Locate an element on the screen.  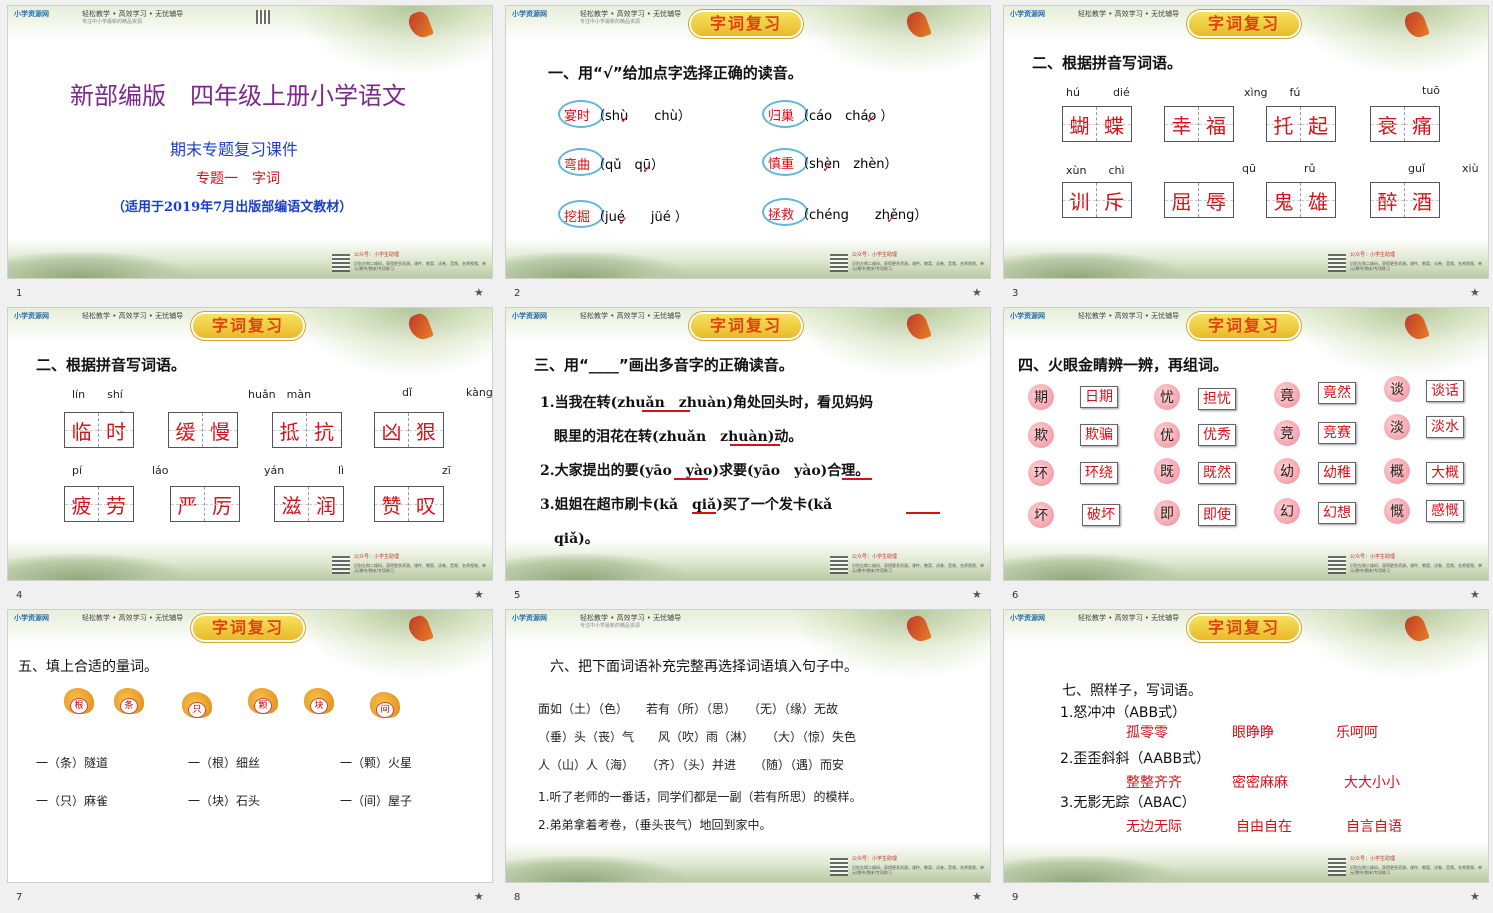
pinyin: guǐ is located at coordinates (1417, 168).